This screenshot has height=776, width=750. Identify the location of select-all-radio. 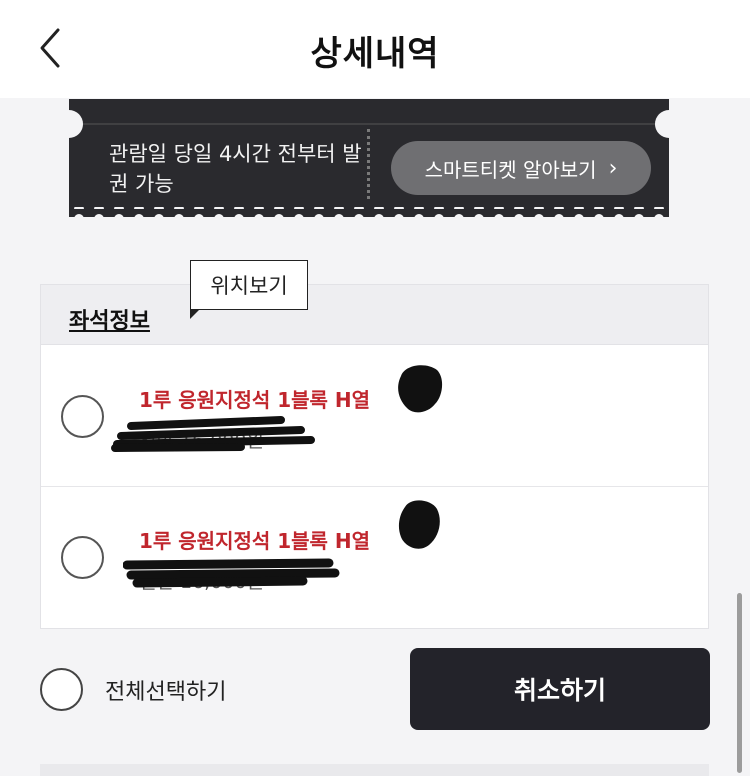
(61, 689).